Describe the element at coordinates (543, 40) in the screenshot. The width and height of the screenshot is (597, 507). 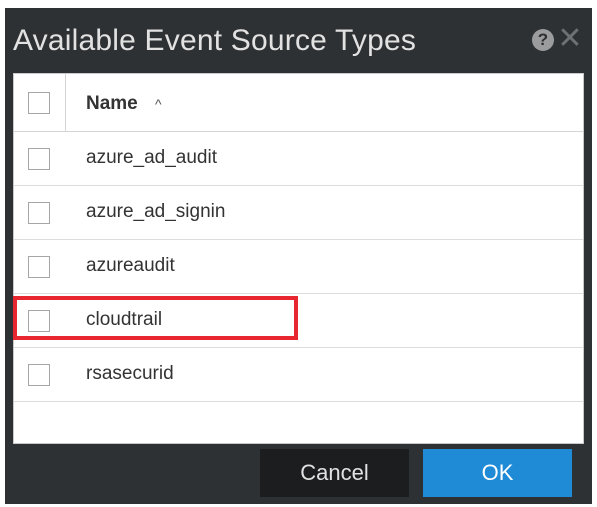
I see `help-icon: ?` at that location.